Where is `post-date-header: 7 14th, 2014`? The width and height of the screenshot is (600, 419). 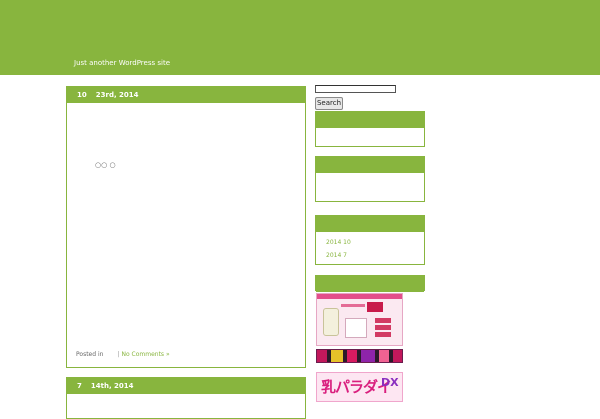
post-date-header: 7 14th, 2014 is located at coordinates (186, 386).